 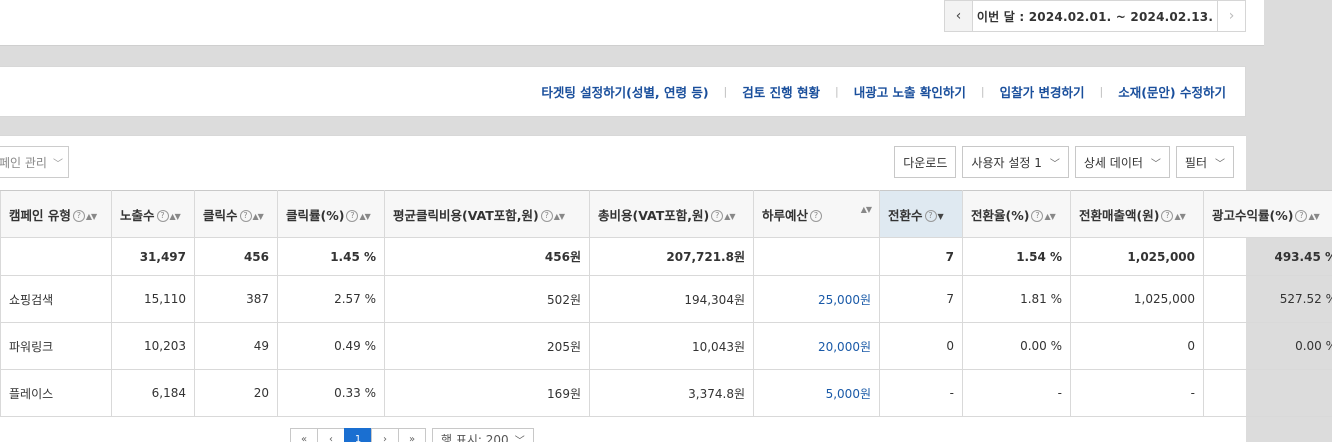 I want to click on table-cell: 456원, so click(x=487, y=256).